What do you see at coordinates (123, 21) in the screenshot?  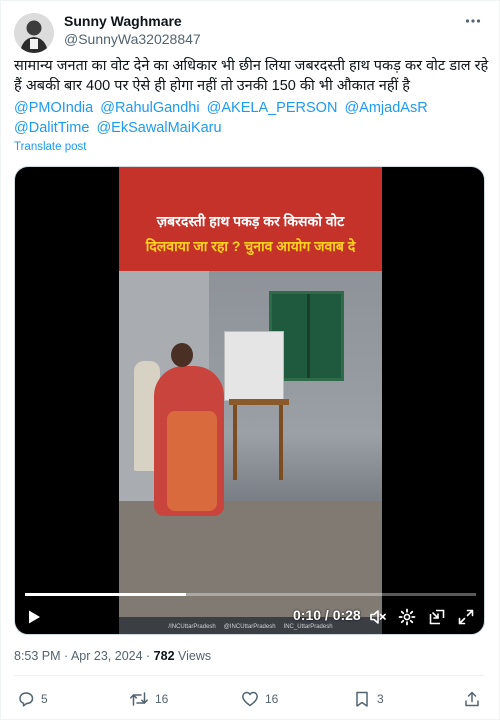 I see `display-name: Sunny Waghmare` at bounding box center [123, 21].